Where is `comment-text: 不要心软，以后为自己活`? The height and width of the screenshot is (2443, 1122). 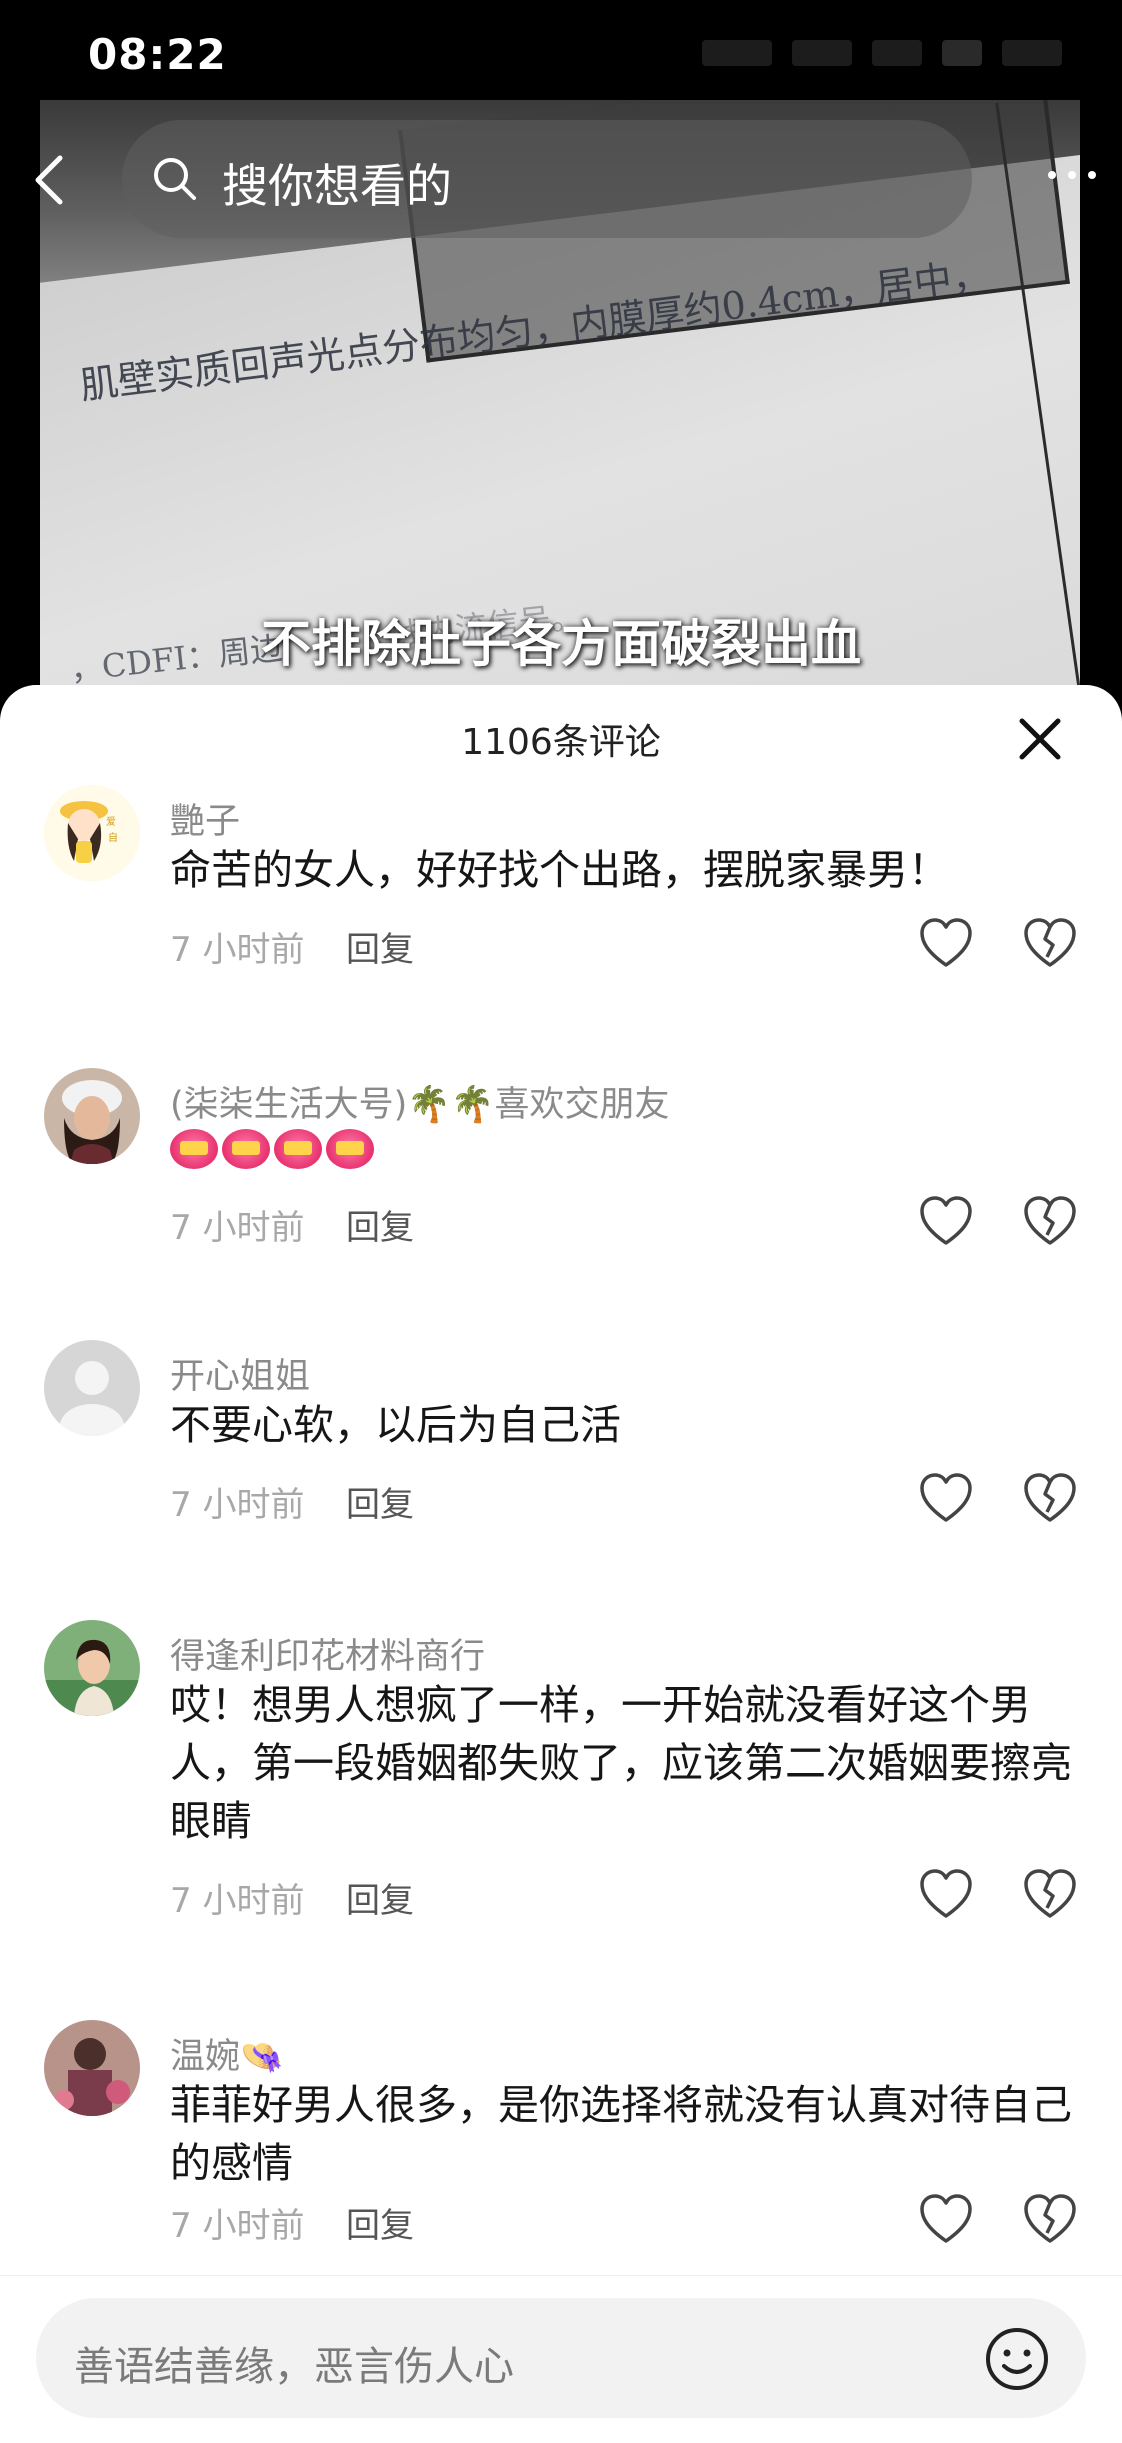 comment-text: 不要心软，以后为自己活 is located at coordinates (395, 1425).